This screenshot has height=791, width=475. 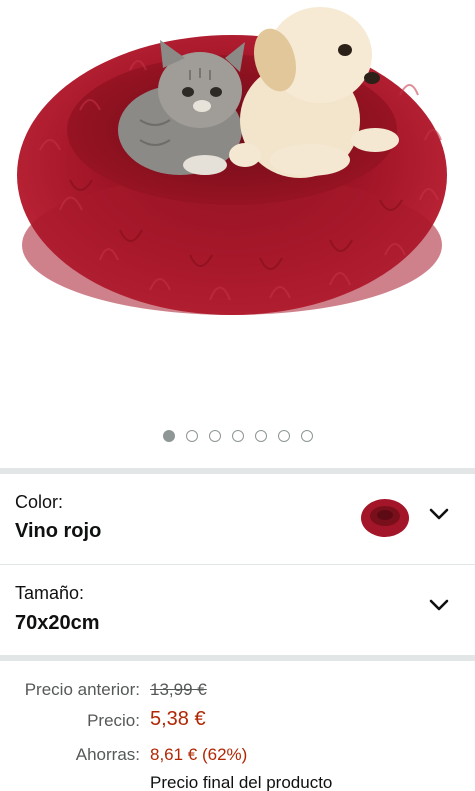 What do you see at coordinates (178, 719) in the screenshot?
I see `current-price-value: 5,38 €` at bounding box center [178, 719].